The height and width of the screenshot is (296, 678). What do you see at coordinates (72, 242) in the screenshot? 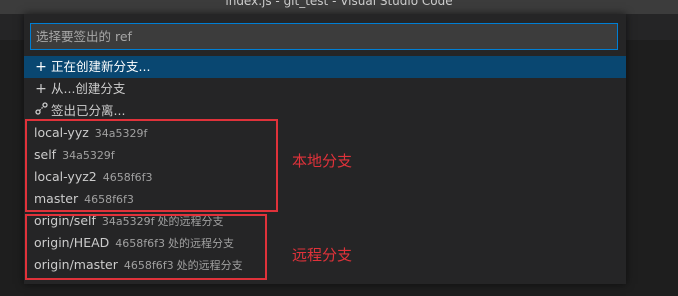
I see `branch-name: origin/HEAD` at bounding box center [72, 242].